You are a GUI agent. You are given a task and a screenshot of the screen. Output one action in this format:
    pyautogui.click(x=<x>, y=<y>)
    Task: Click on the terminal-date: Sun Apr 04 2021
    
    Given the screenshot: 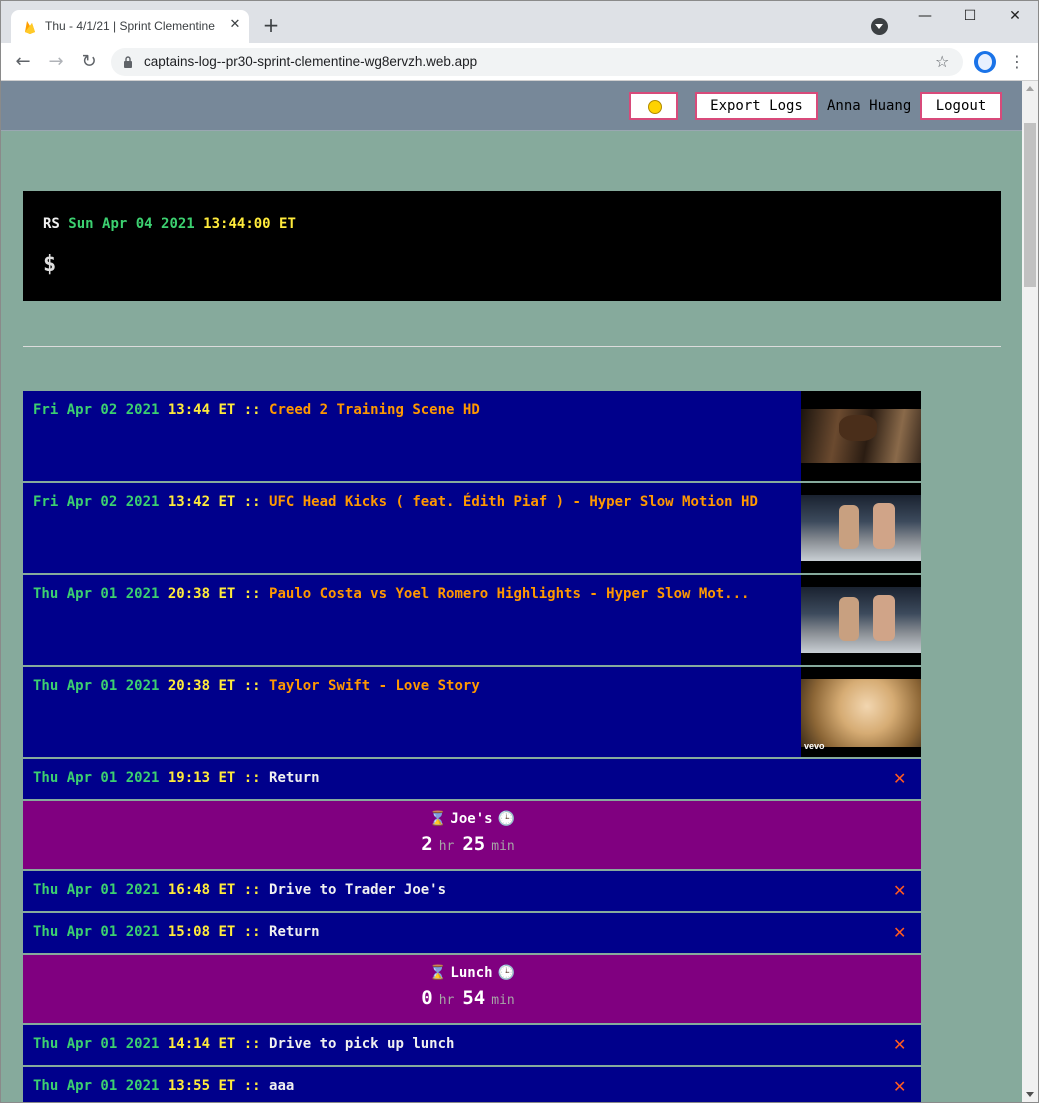 What is the action you would take?
    pyautogui.click(x=131, y=224)
    